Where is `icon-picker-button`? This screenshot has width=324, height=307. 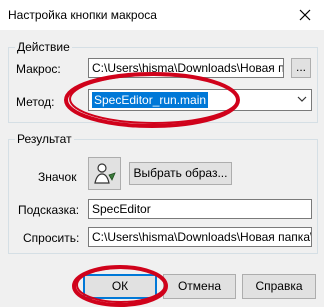
icon-picker-button is located at coordinates (104, 173).